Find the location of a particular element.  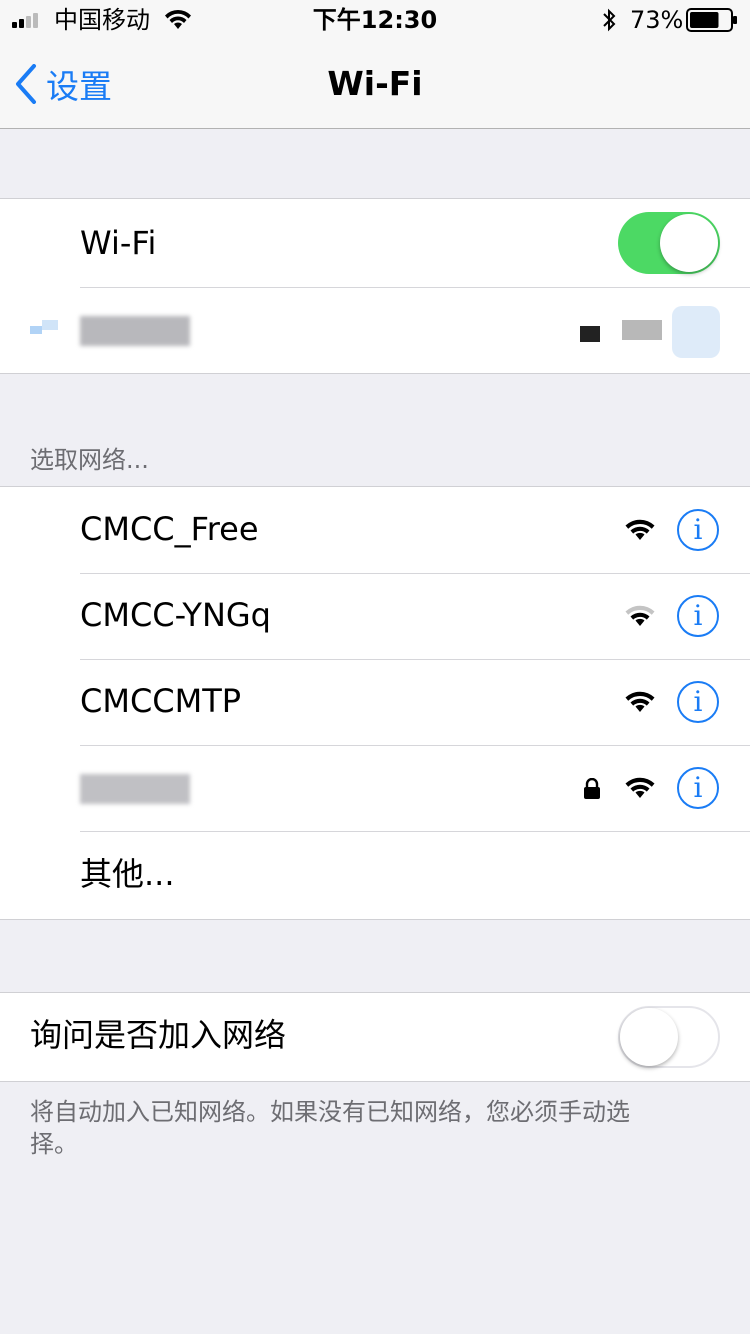

network-row: CMCC-YNGq i is located at coordinates (375, 616).